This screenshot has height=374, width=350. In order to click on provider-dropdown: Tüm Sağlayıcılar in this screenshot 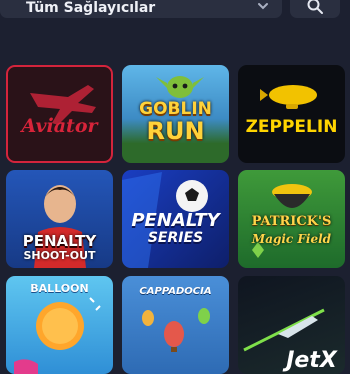, I will do `click(141, 9)`.